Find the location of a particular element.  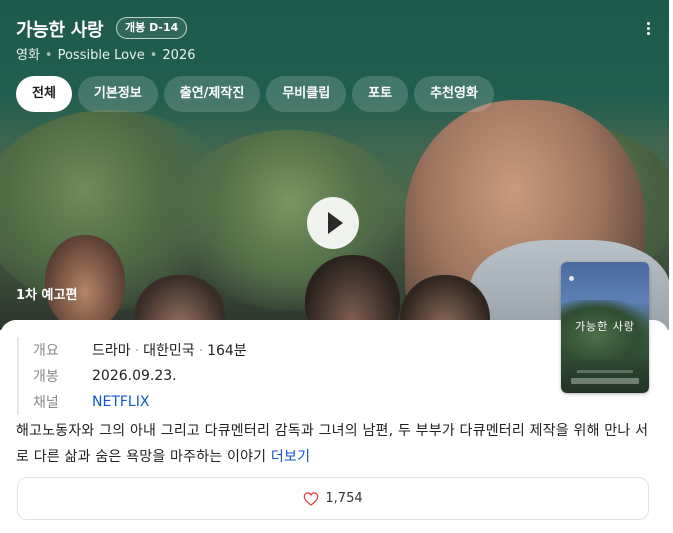

trailer-label: 1차 예고편 is located at coordinates (47, 295).